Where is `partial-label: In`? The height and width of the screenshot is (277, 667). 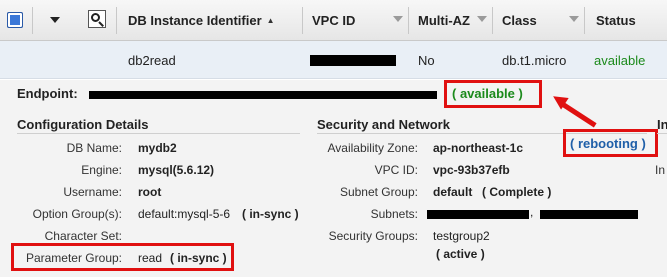 partial-label: In is located at coordinates (660, 170).